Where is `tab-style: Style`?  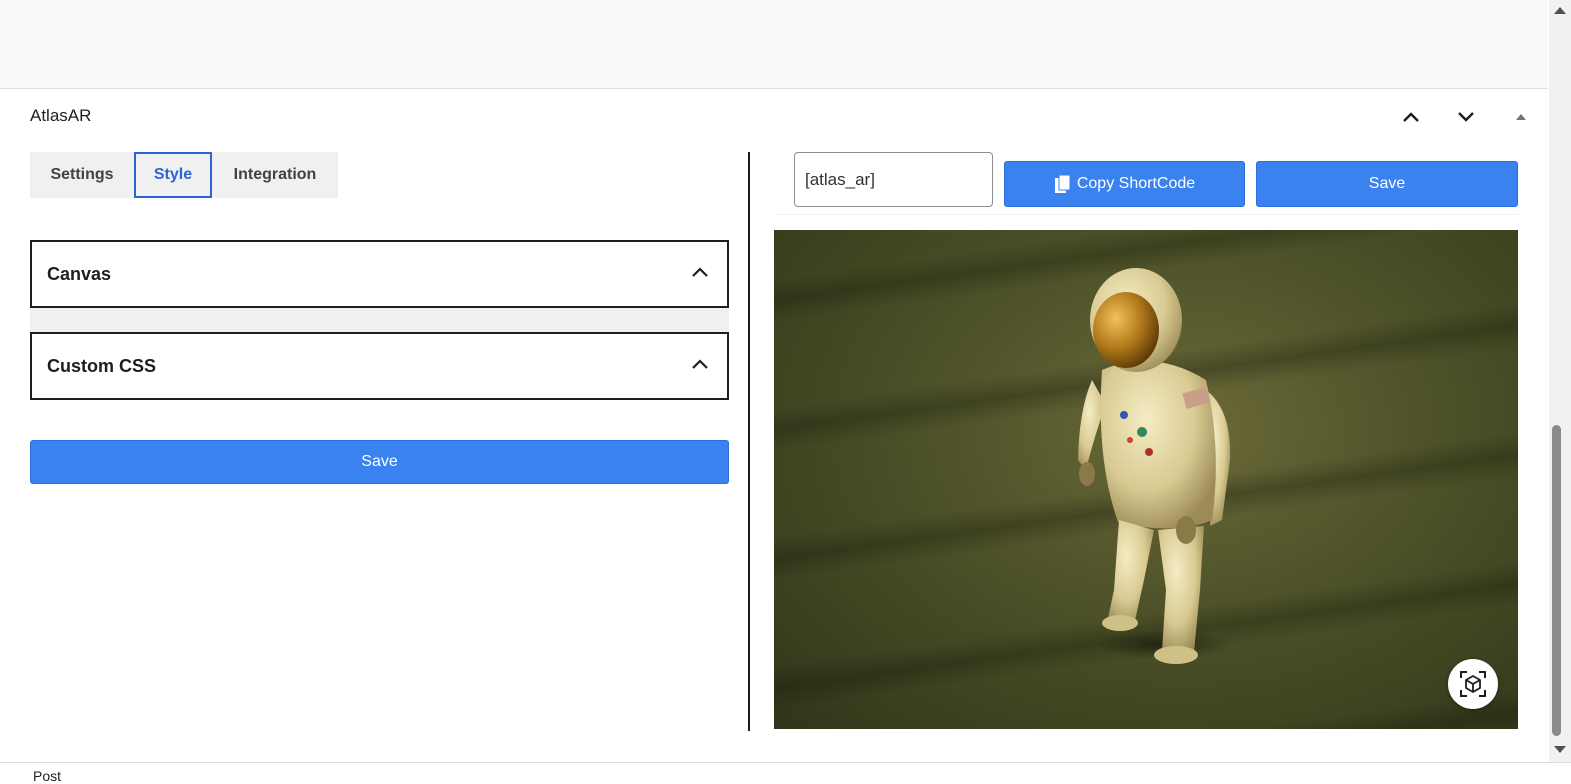 tab-style: Style is located at coordinates (173, 175).